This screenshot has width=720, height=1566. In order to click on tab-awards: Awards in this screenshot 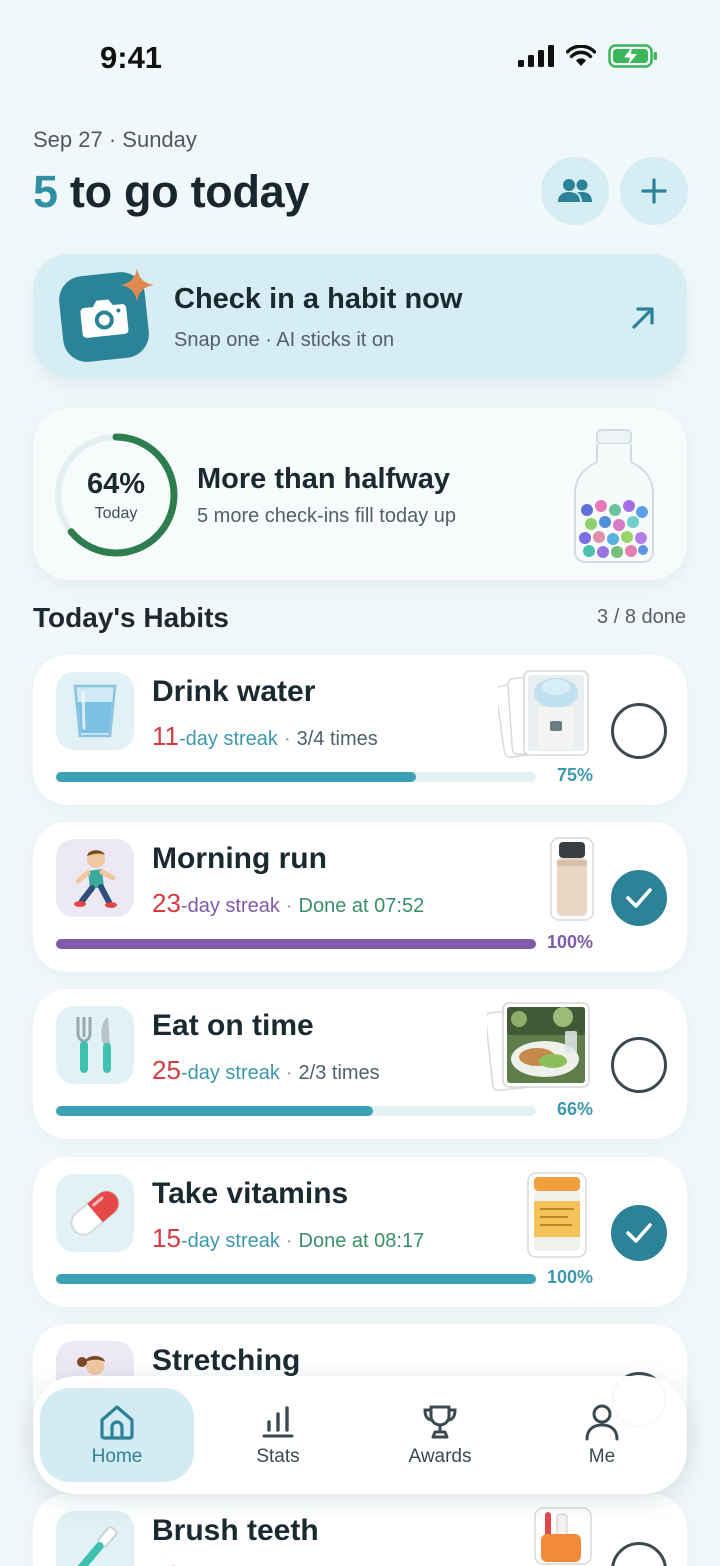, I will do `click(440, 1435)`.